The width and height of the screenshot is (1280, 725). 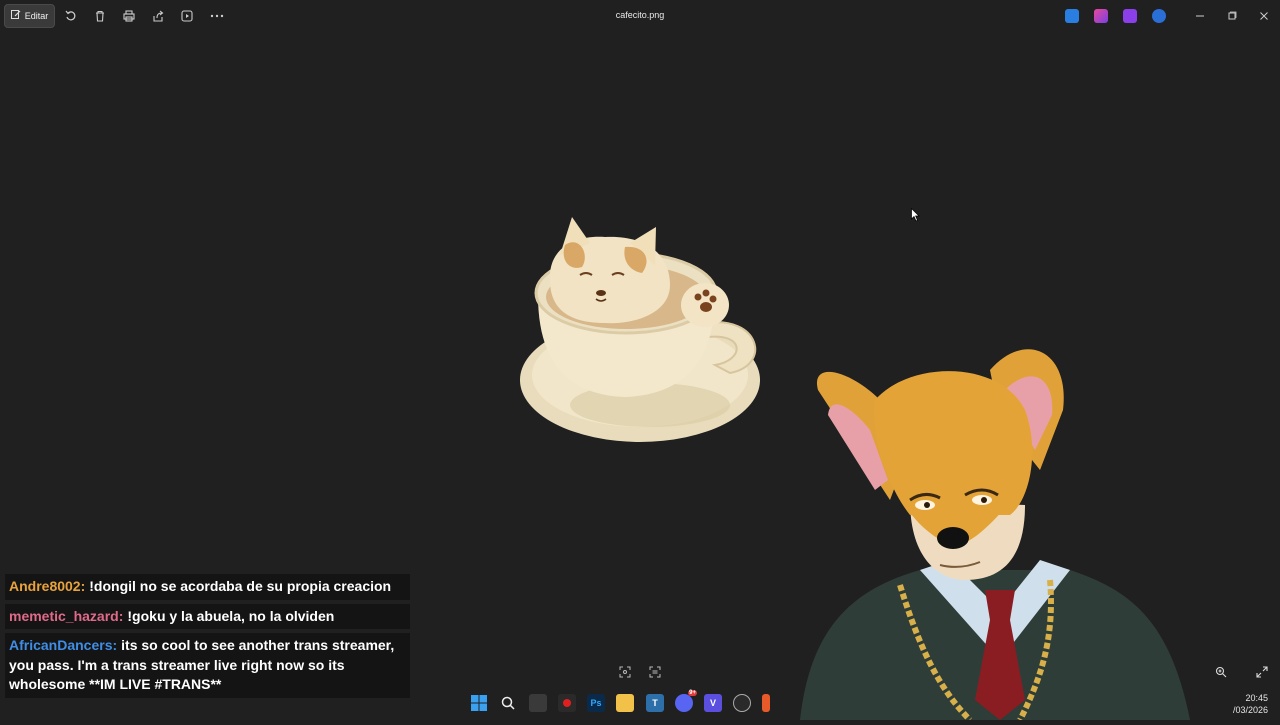 What do you see at coordinates (1232, 16) in the screenshot?
I see `maximize-icon` at bounding box center [1232, 16].